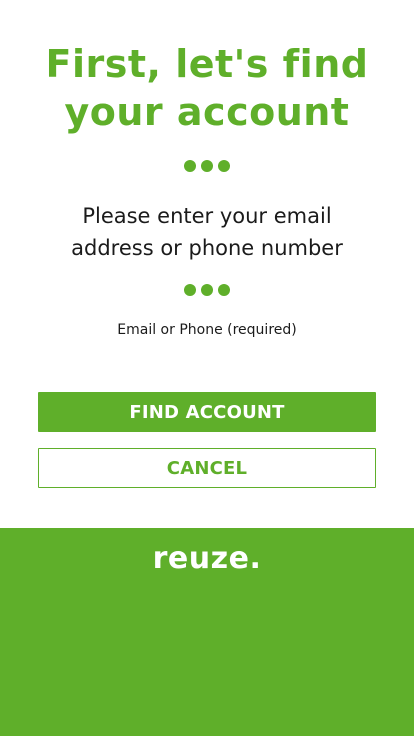 The height and width of the screenshot is (736, 414). What do you see at coordinates (207, 468) in the screenshot?
I see `cancel-button: CANCEL` at bounding box center [207, 468].